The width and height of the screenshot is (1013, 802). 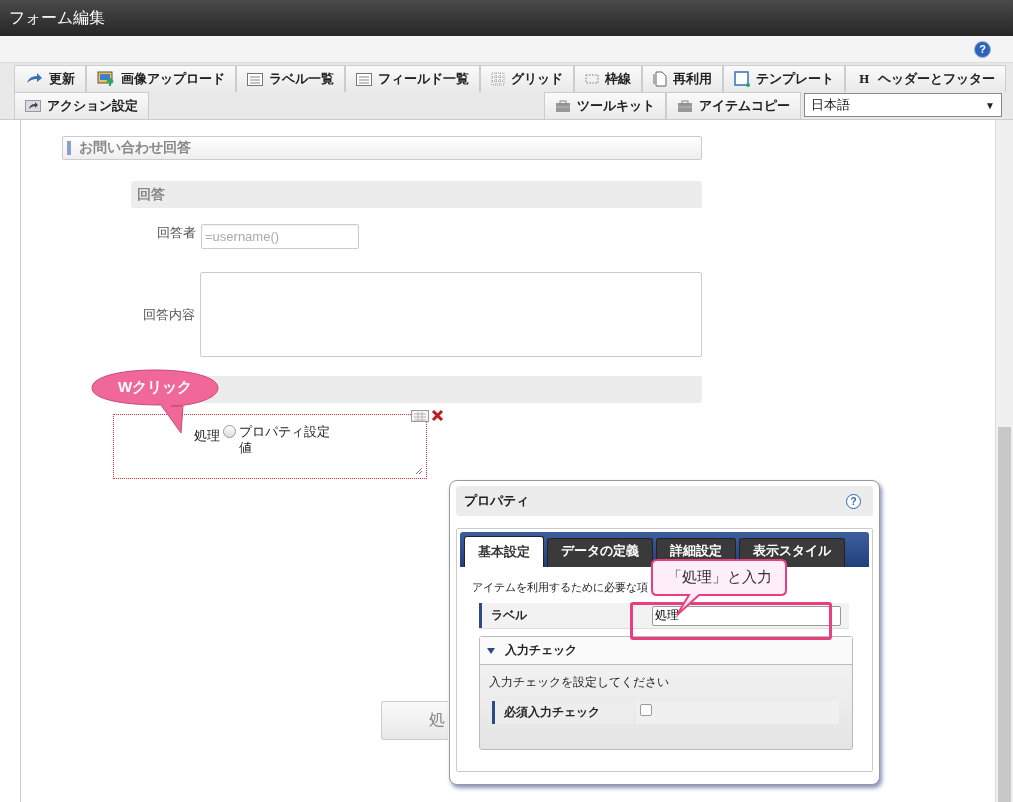 What do you see at coordinates (382, 148) in the screenshot?
I see `section-header: お問い合わせ回答` at bounding box center [382, 148].